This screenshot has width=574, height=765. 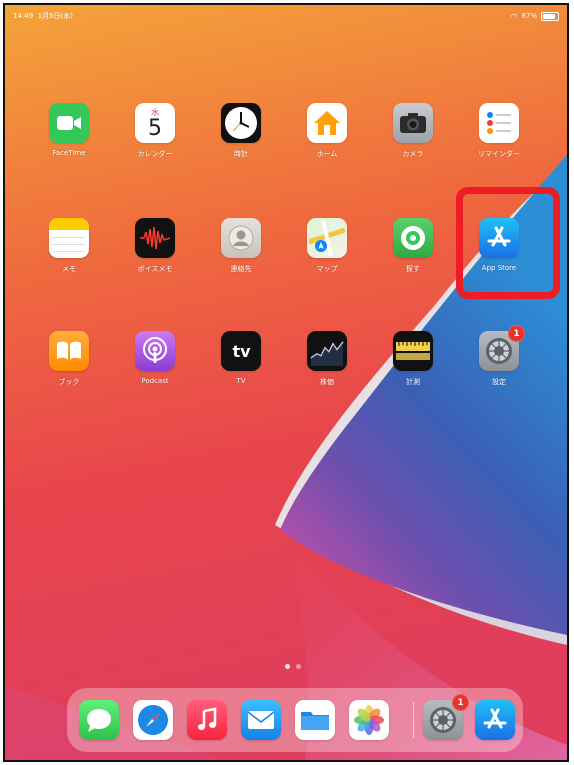 What do you see at coordinates (499, 154) in the screenshot?
I see `app-label: リマインダー` at bounding box center [499, 154].